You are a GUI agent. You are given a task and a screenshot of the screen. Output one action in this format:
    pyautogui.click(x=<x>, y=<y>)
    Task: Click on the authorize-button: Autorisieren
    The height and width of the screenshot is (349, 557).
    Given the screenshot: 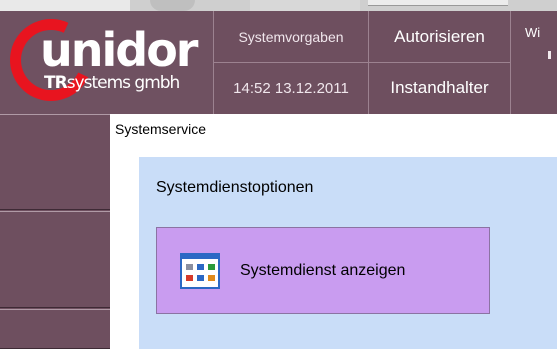 What is the action you would take?
    pyautogui.click(x=440, y=36)
    